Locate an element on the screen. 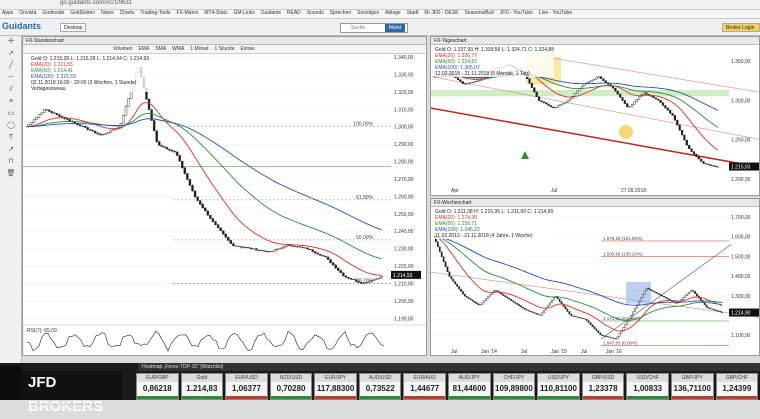 This screenshot has width=760, height=419. bookmark-item: Guidants is located at coordinates (271, 13).